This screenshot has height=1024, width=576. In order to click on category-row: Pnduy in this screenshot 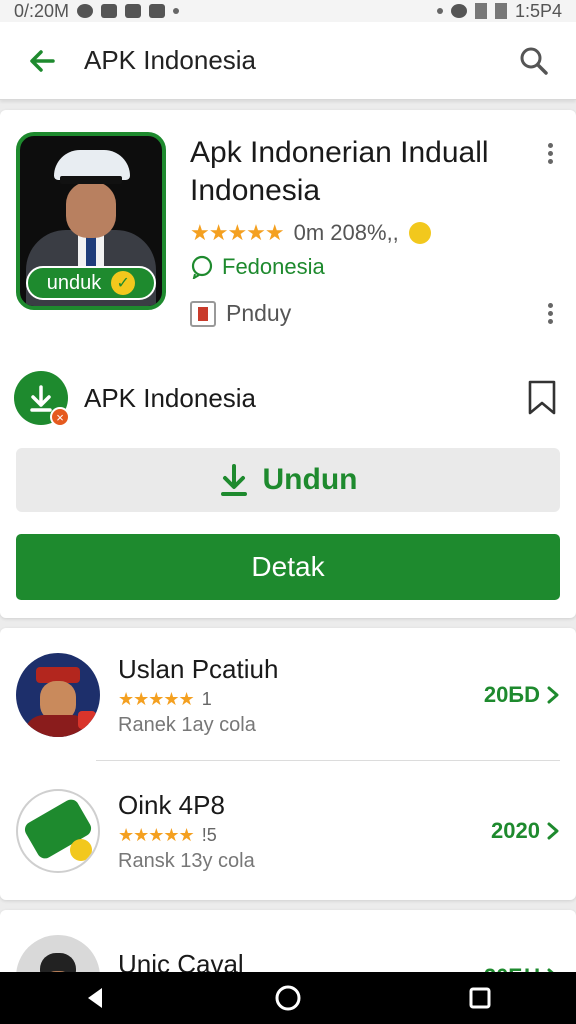, I will do `click(240, 313)`.